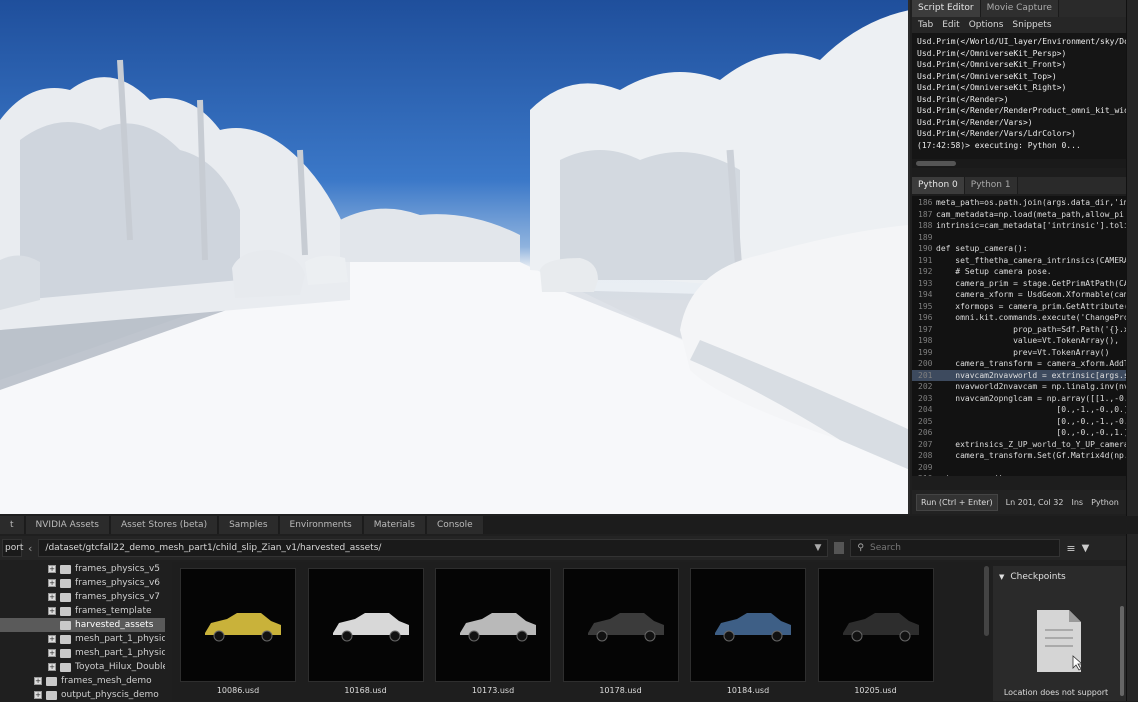  I want to click on tree-item: + frames_physics_v6, so click(82, 583).